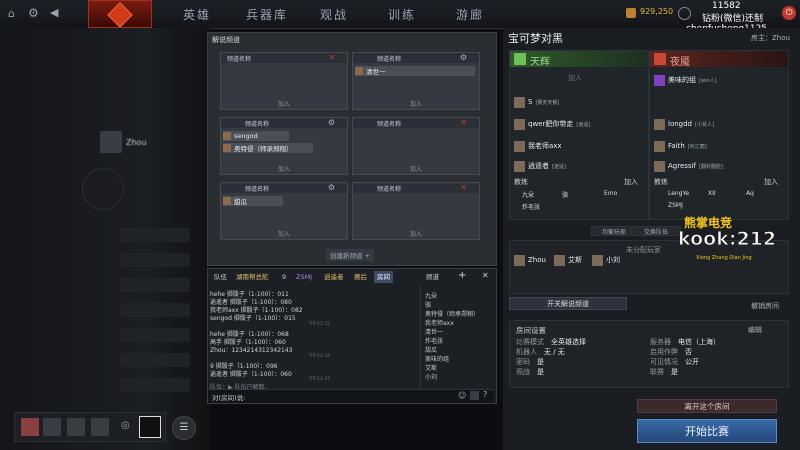 Image resolution: width=800 pixels, height=450 pixels. I want to click on player-slot: 艾斯, so click(568, 260).